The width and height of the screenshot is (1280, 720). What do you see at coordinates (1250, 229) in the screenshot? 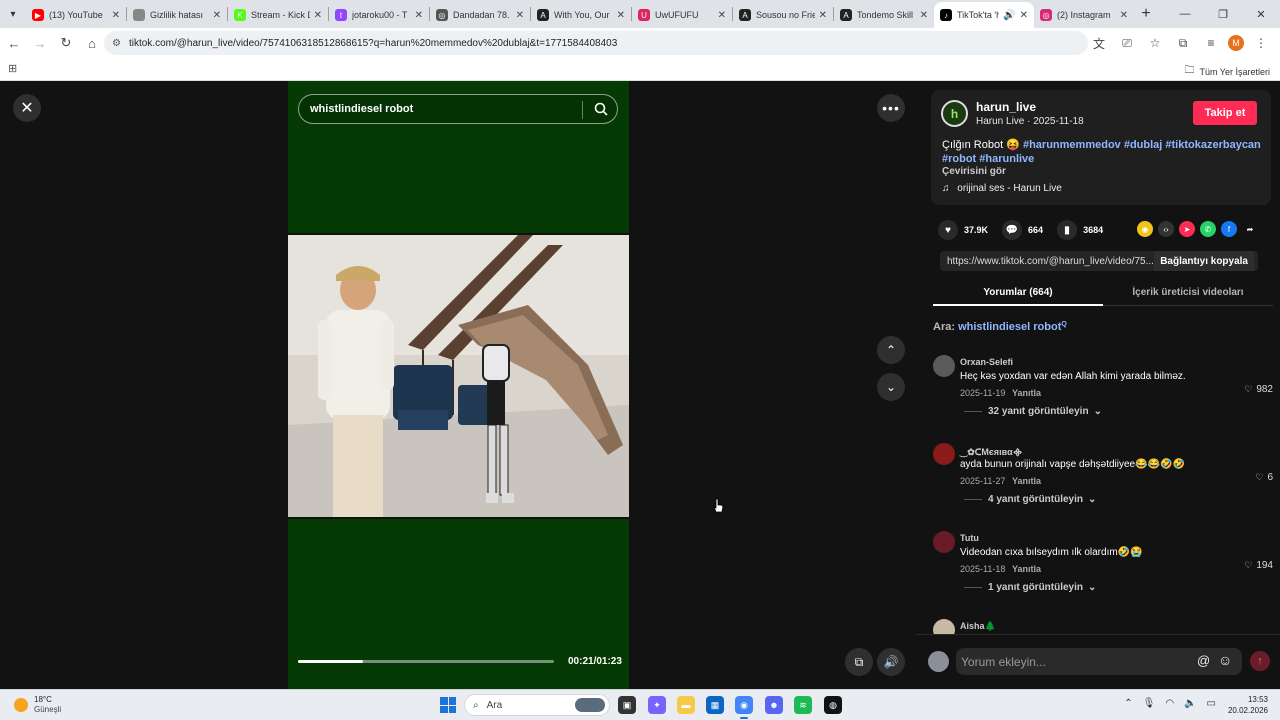
I see `share-arrow-icon: ➦` at bounding box center [1250, 229].